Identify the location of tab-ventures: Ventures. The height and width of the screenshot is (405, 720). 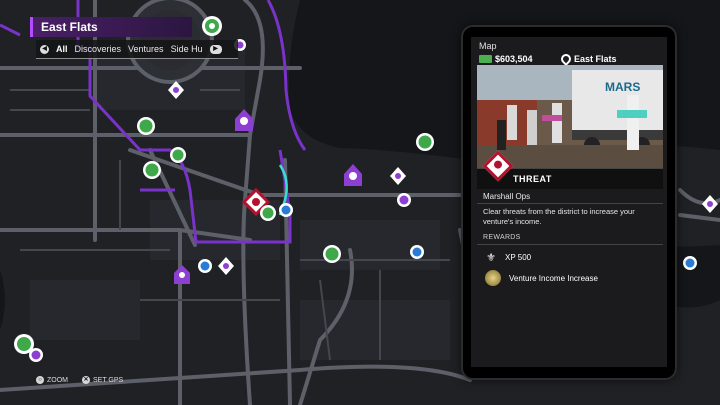
(146, 49).